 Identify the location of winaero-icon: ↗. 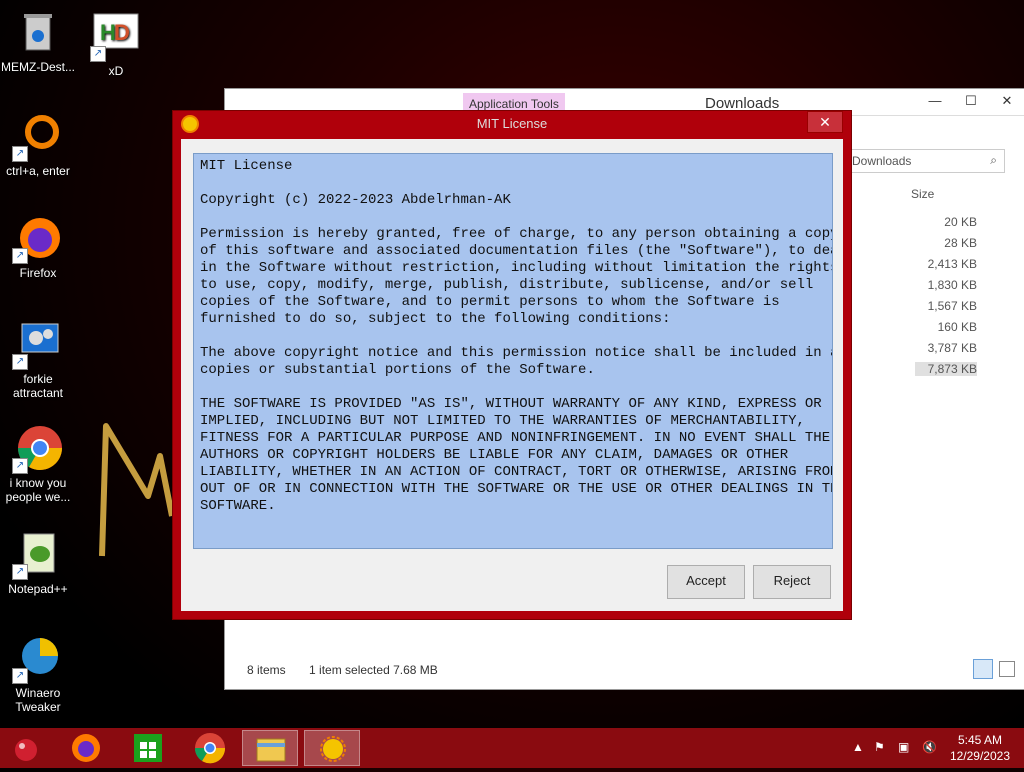
(37, 659).